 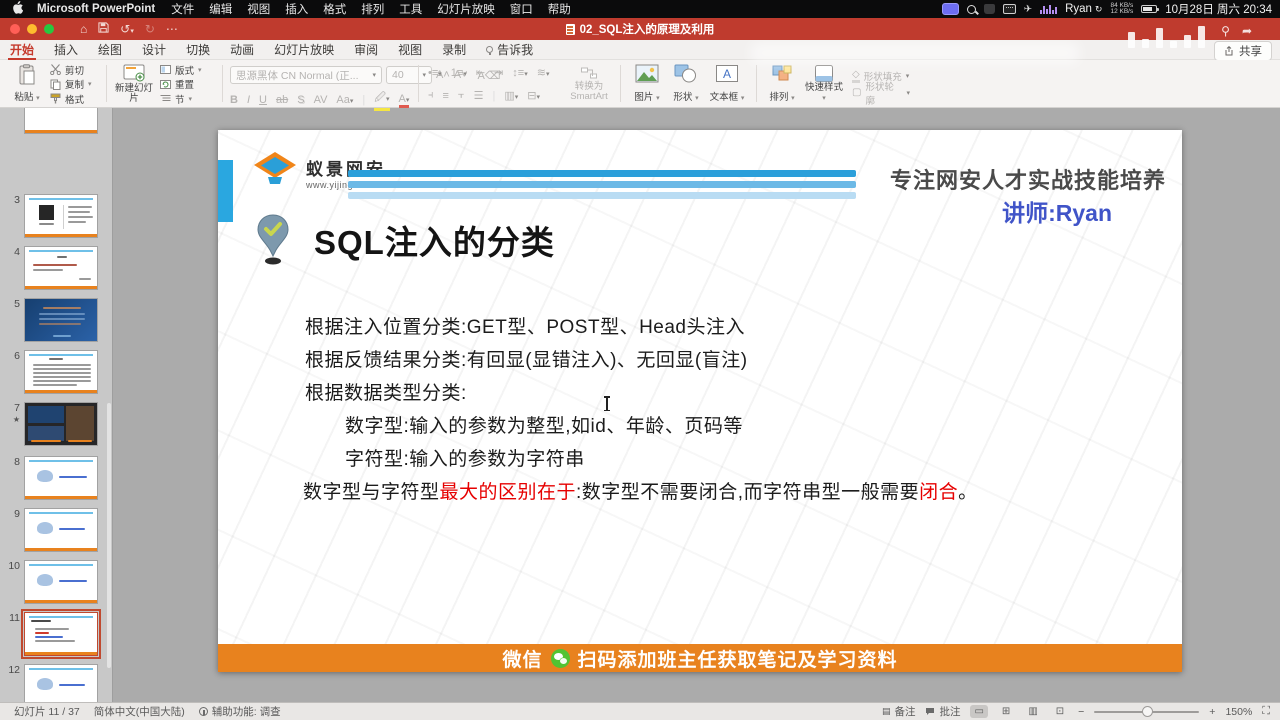 What do you see at coordinates (150, 29) in the screenshot?
I see `redo-icon: ↻` at bounding box center [150, 29].